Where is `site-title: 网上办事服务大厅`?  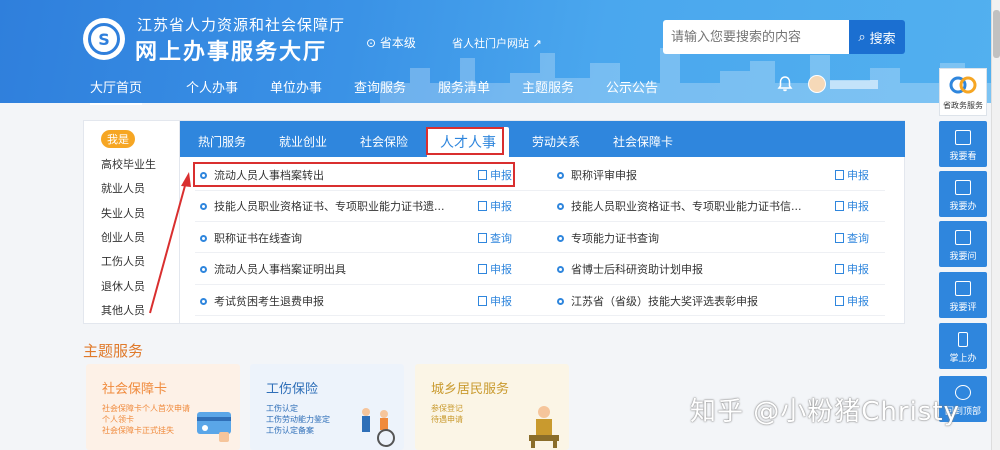 site-title: 网上办事服务大厅 is located at coordinates (231, 52).